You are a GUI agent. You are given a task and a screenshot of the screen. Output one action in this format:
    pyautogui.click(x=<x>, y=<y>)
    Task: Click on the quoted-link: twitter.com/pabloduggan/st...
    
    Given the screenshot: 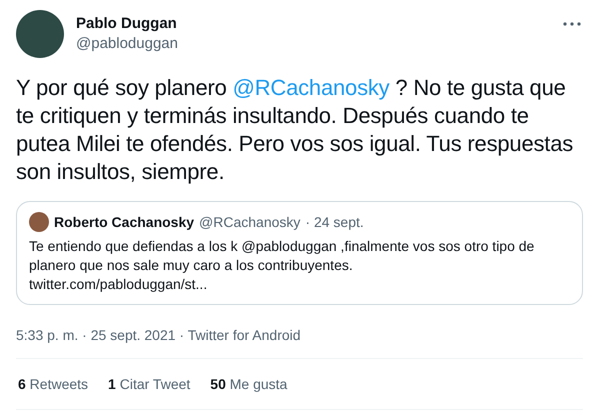 What is the action you would take?
    pyautogui.click(x=118, y=284)
    